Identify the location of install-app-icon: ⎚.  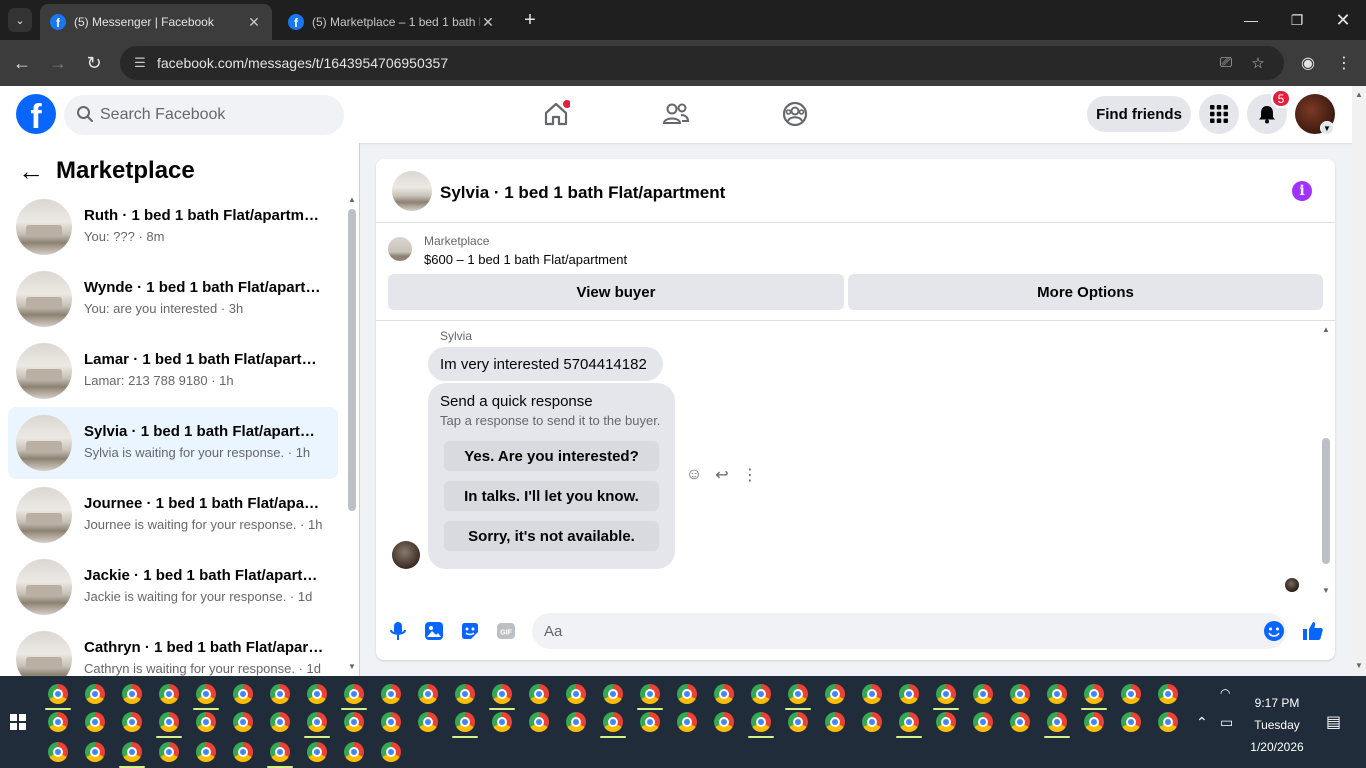
(1226, 64).